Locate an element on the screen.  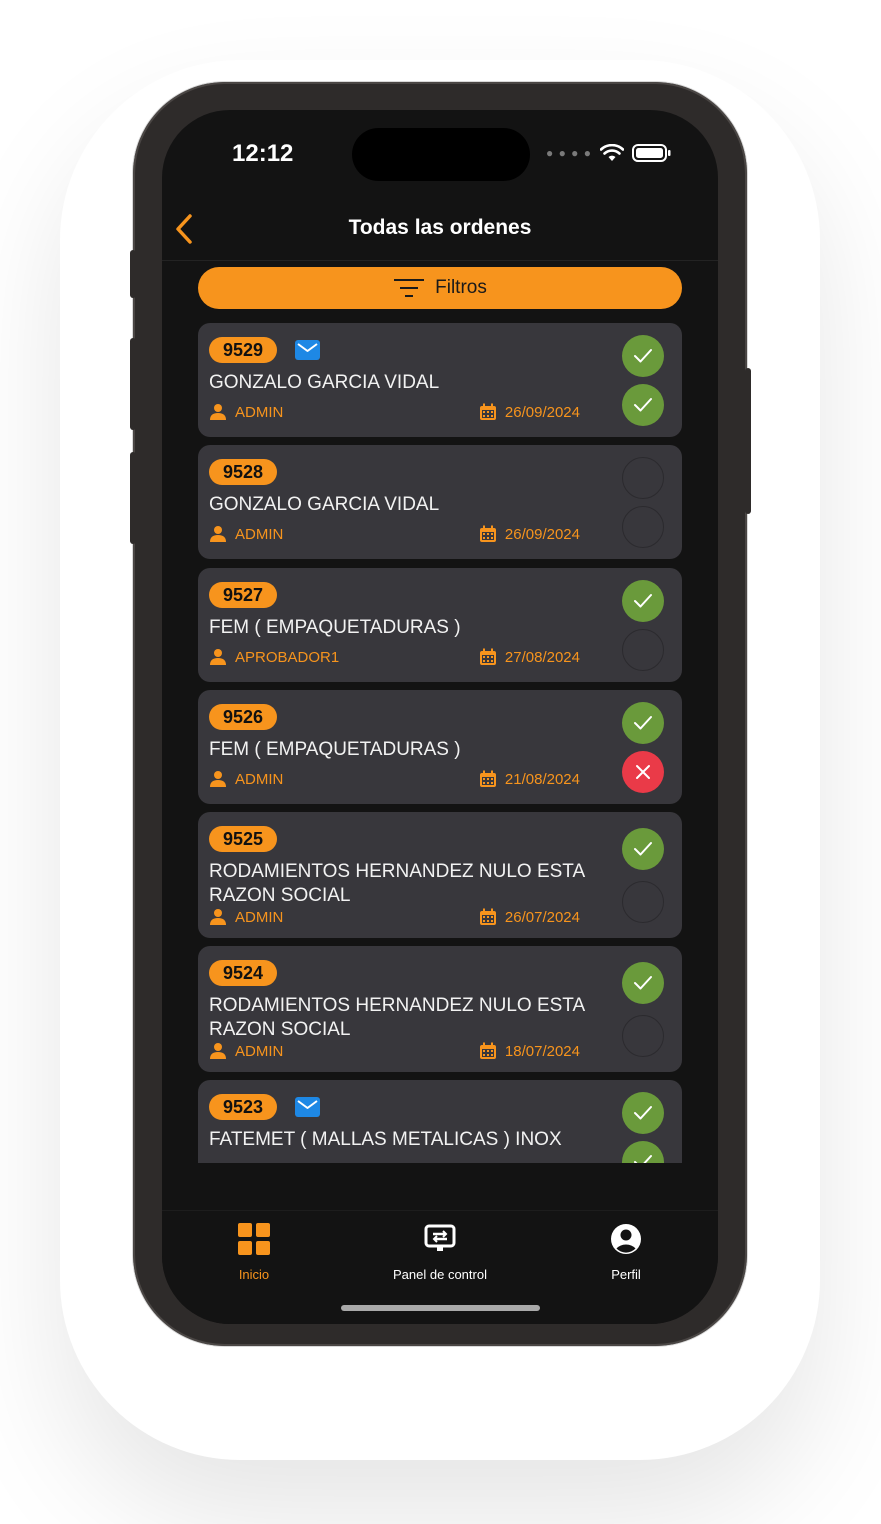
navigation-bar: Todas las ordenes is located at coordinates (440, 228).